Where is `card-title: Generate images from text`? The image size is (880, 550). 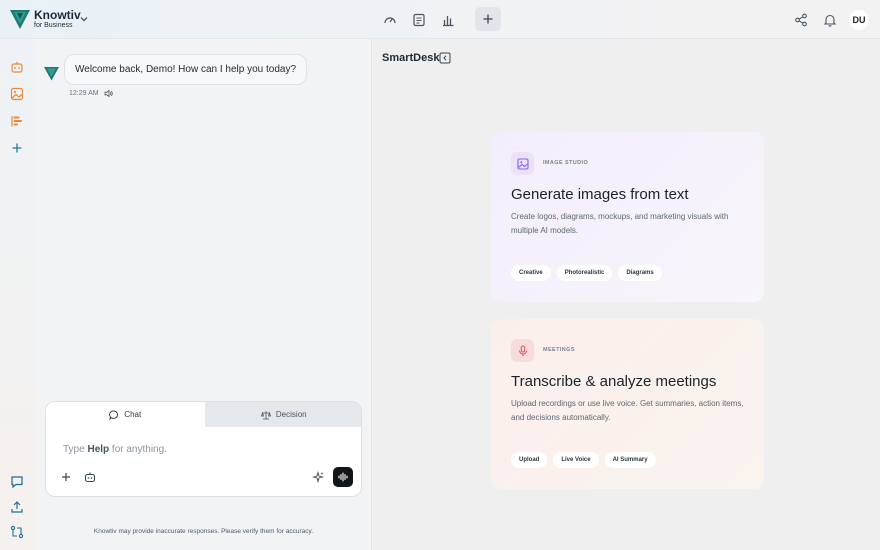
card-title: Generate images from text is located at coordinates (600, 194).